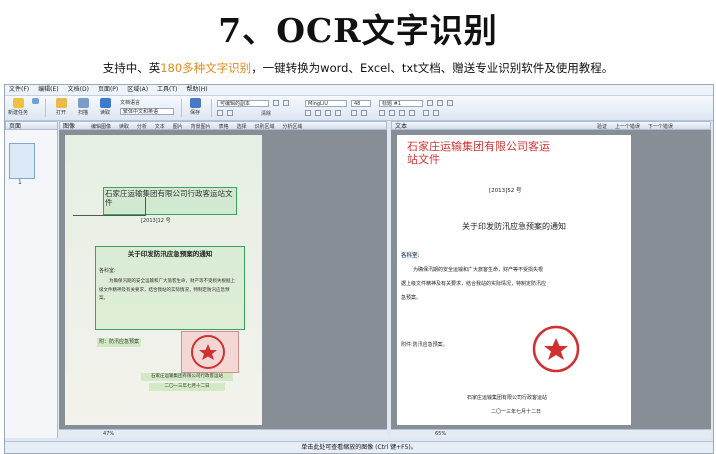 The height and width of the screenshot is (454, 716). What do you see at coordinates (338, 113) in the screenshot?
I see `strikethrough-icon` at bounding box center [338, 113].